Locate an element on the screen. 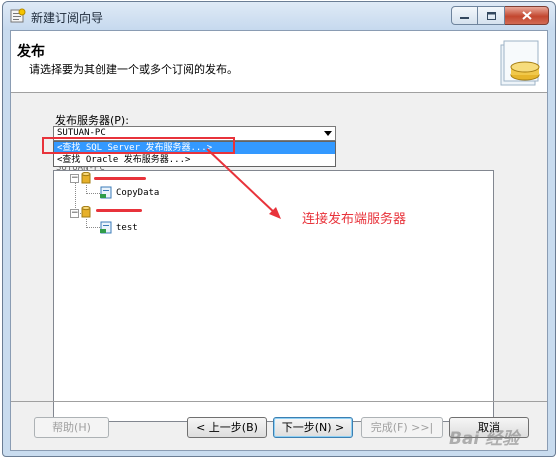 This screenshot has width=559, height=459. watermark: Bai 经验 is located at coordinates (484, 439).